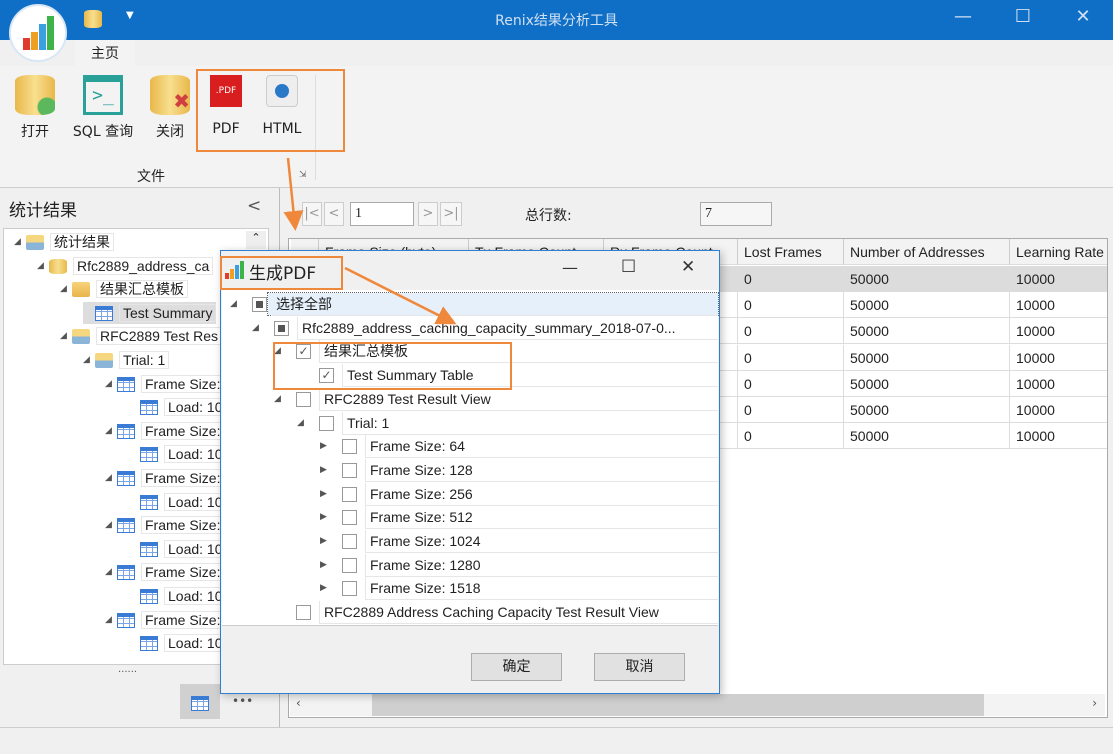 The width and height of the screenshot is (1113, 754). Describe the element at coordinates (298, 703) in the screenshot. I see `scroll-left-icon: ‹` at that location.